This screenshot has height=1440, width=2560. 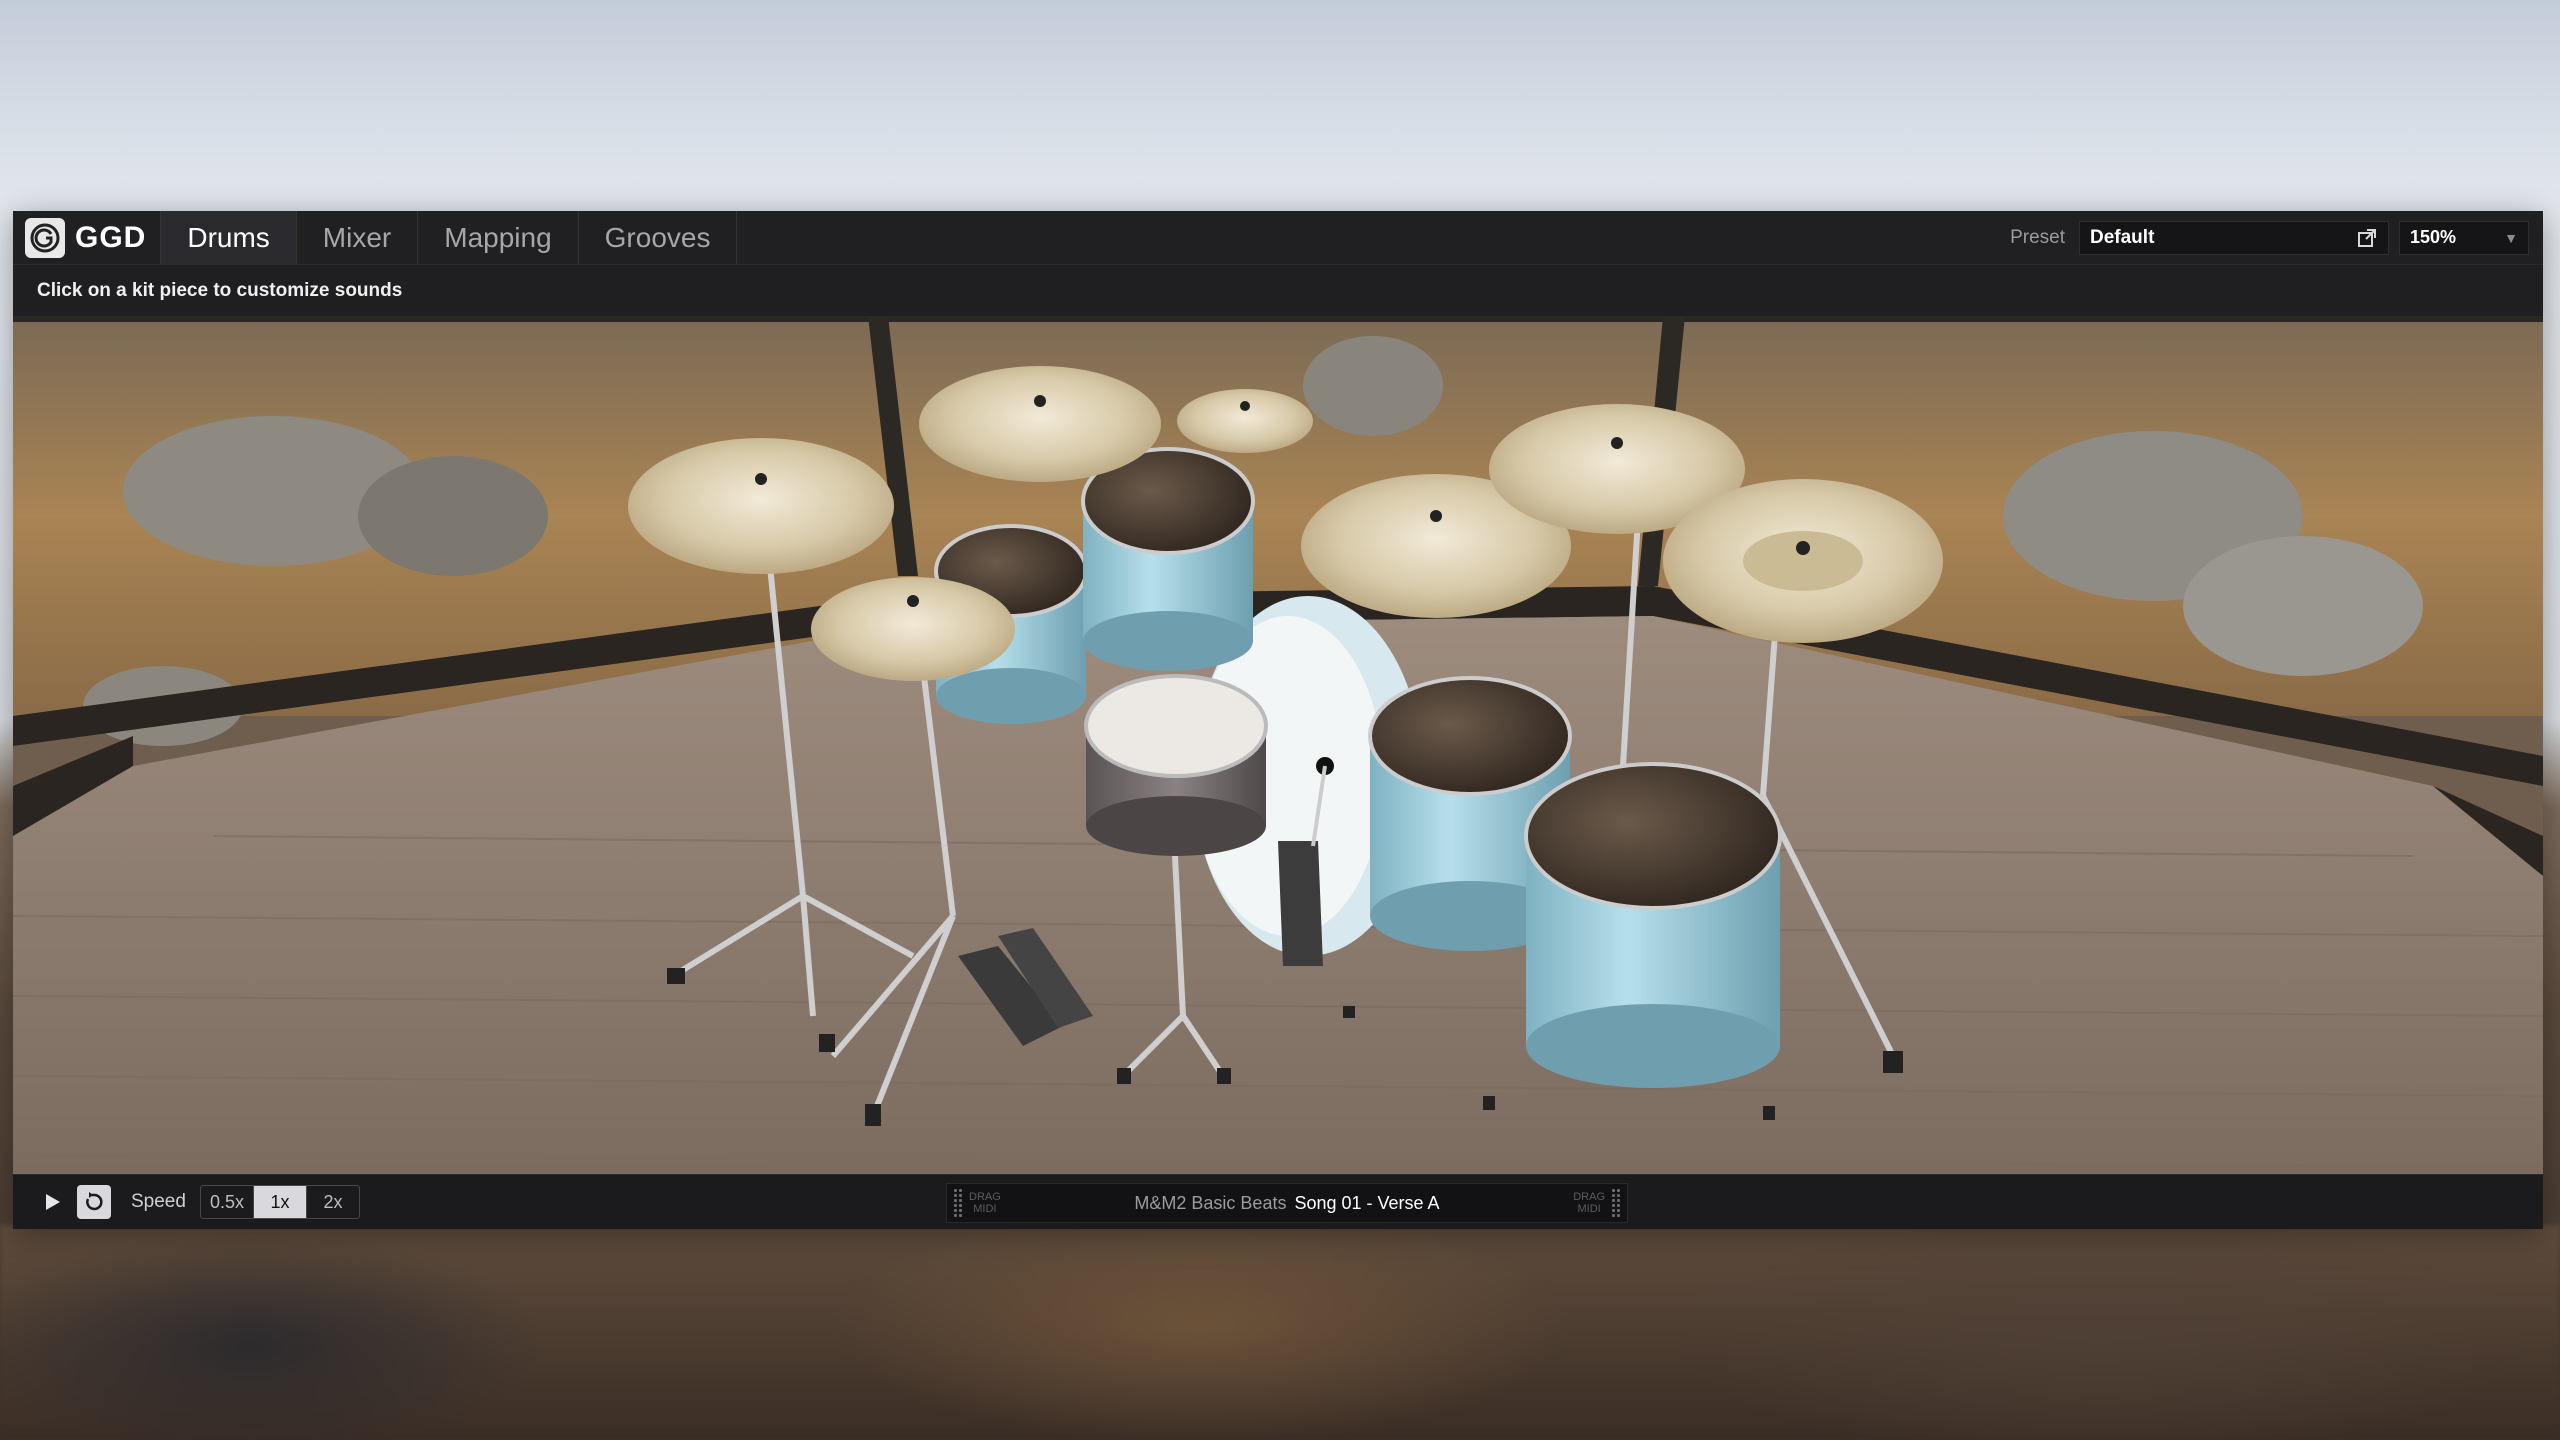 I want to click on speed-option-2x: 2x, so click(x=333, y=1202).